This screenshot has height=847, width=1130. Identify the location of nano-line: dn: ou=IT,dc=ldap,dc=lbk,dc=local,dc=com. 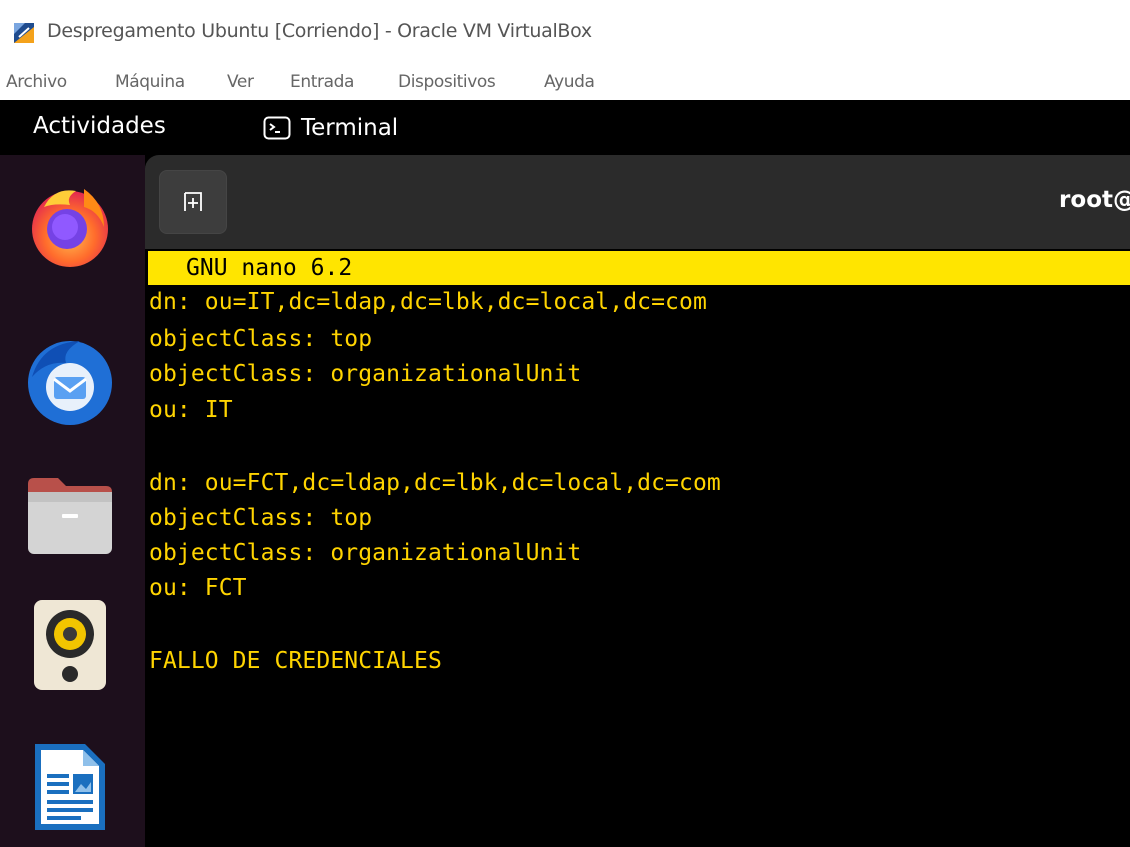
(428, 302).